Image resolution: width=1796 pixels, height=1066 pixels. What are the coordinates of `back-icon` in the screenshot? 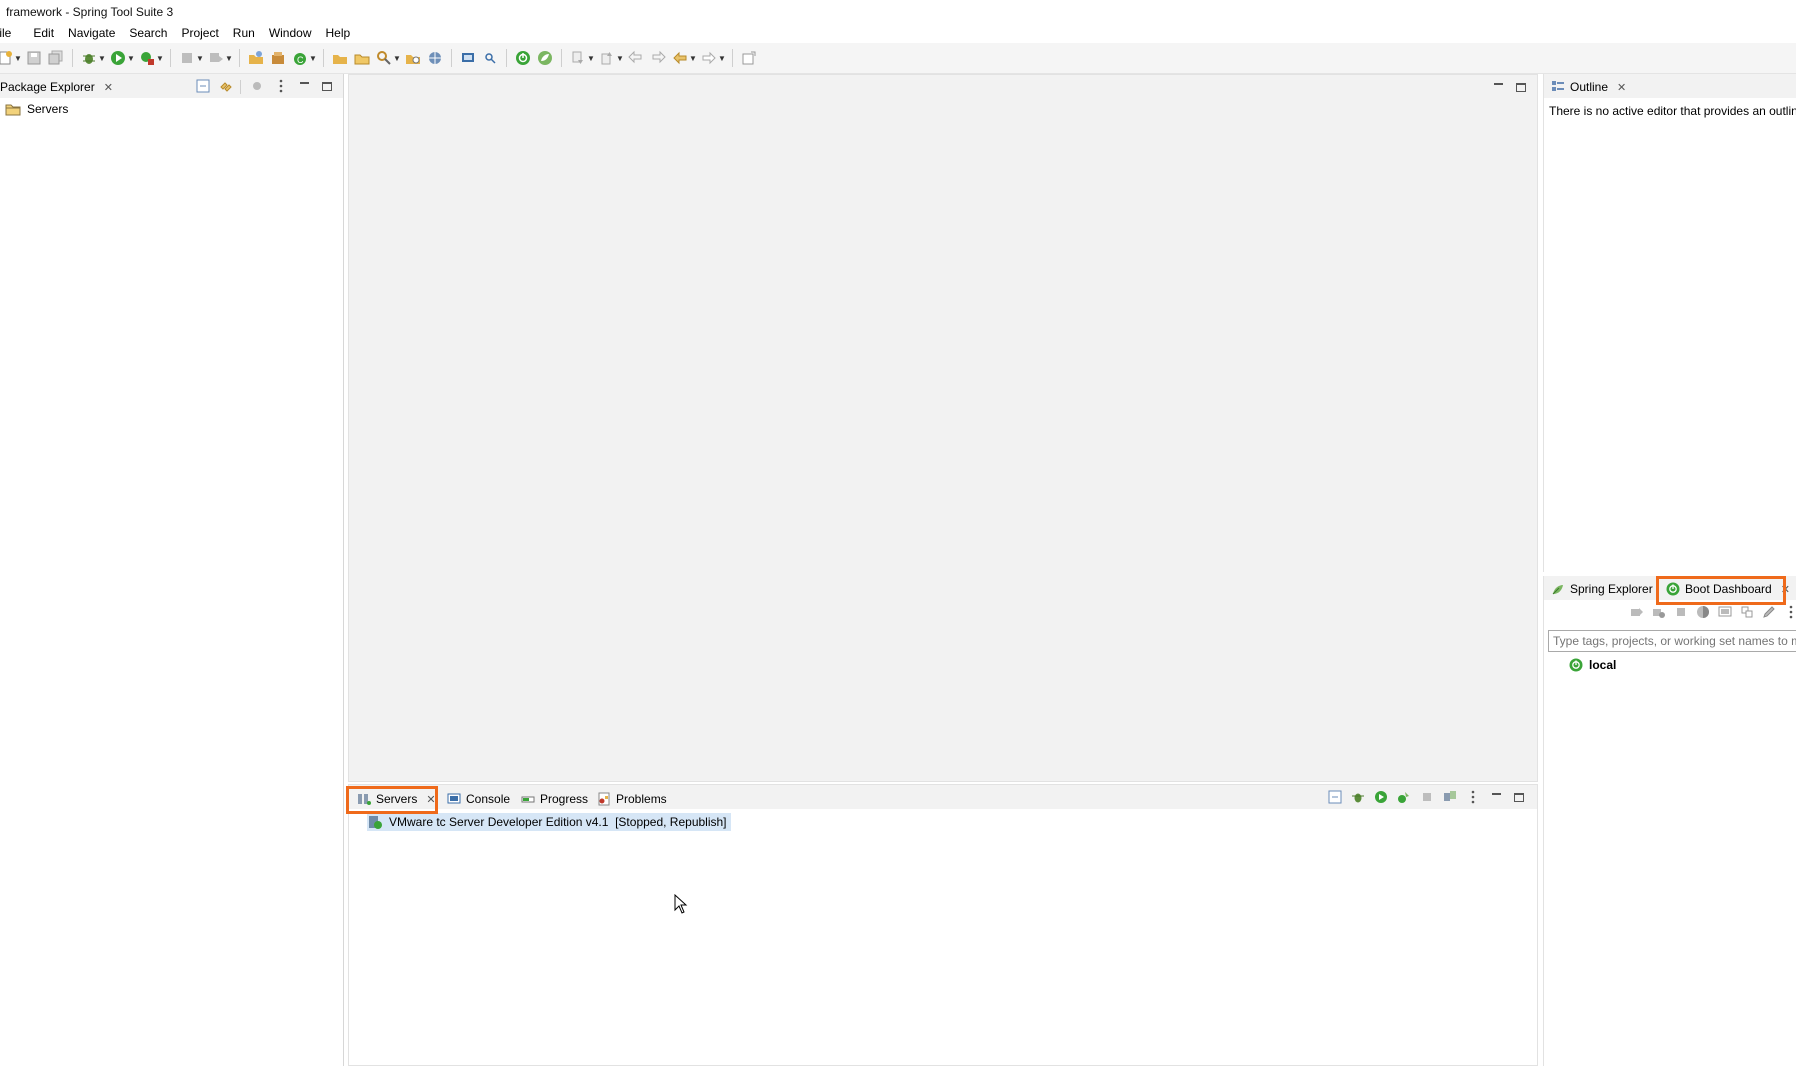 It's located at (680, 58).